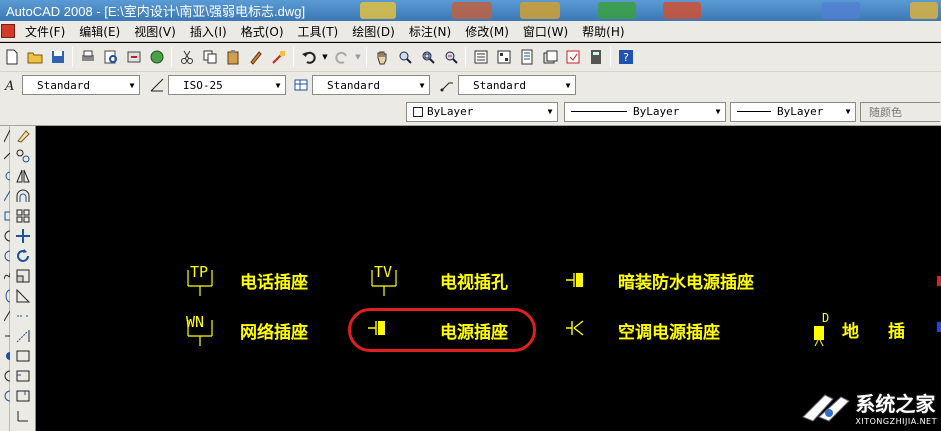 The width and height of the screenshot is (941, 431). What do you see at coordinates (604, 31) in the screenshot?
I see `menu-help: 帮助(H)` at bounding box center [604, 31].